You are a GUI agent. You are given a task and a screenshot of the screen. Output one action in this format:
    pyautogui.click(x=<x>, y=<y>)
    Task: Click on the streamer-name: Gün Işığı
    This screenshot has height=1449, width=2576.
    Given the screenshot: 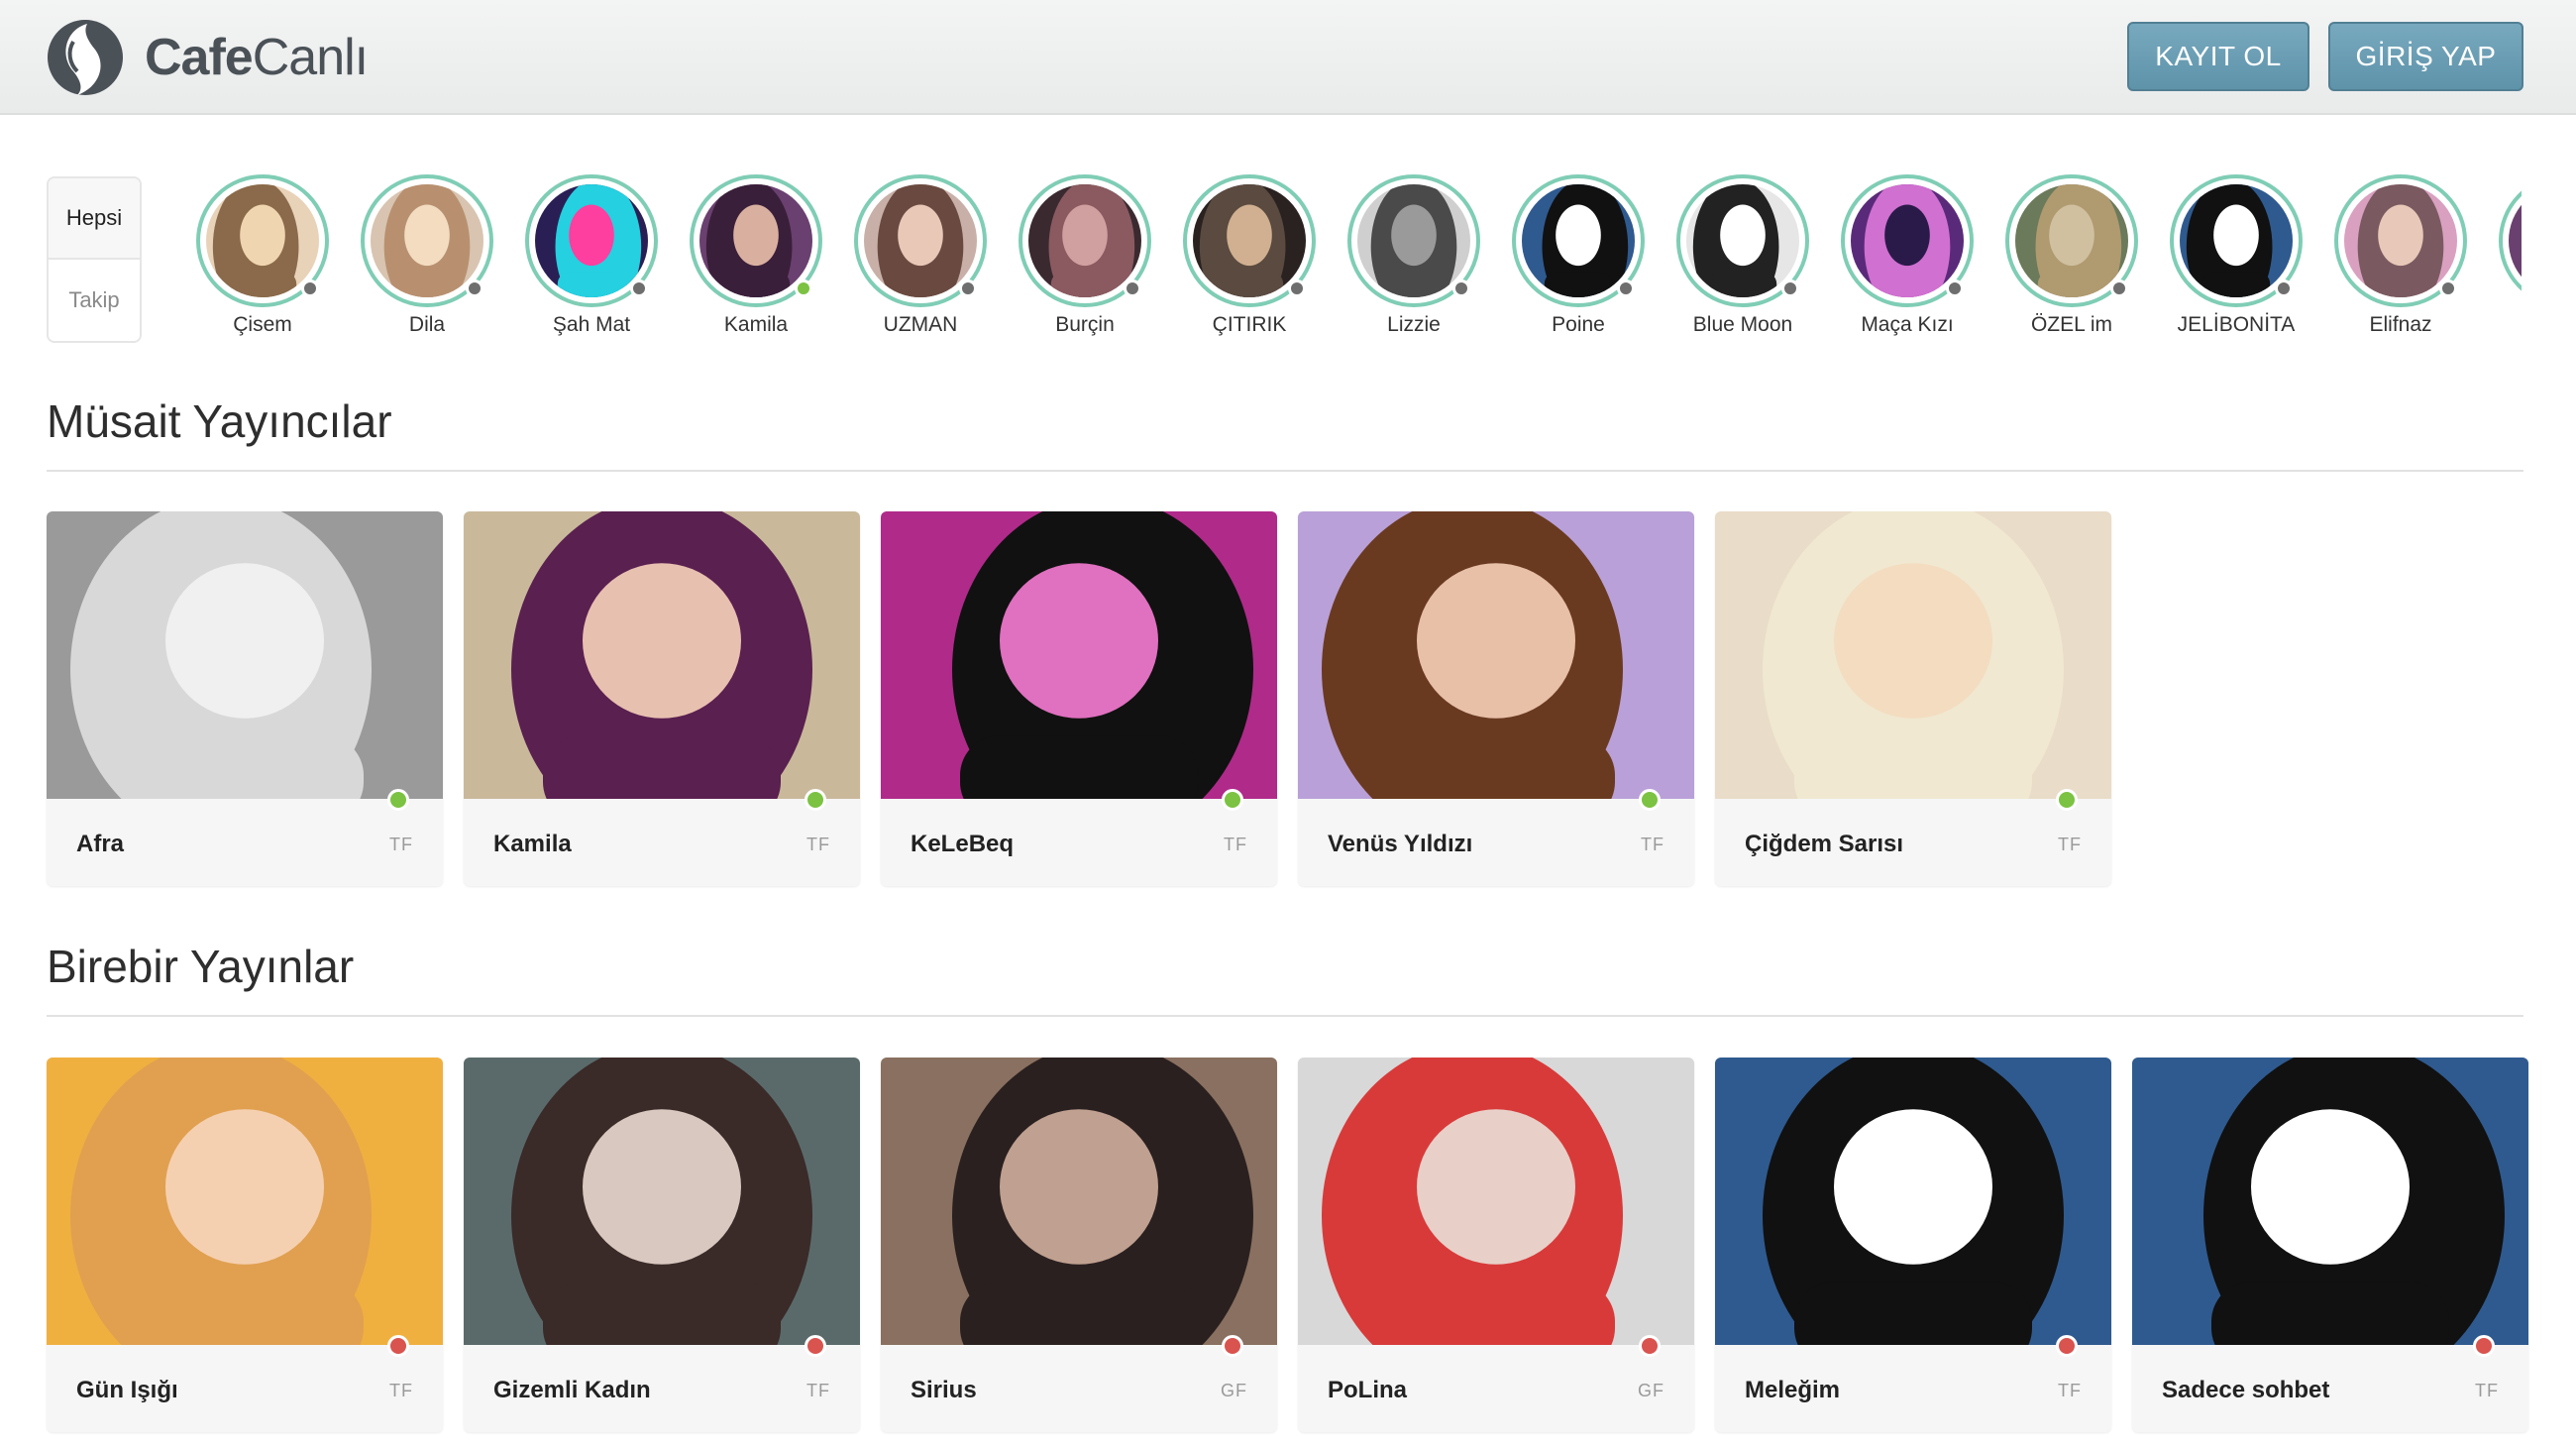 What is the action you would take?
    pyautogui.click(x=127, y=1390)
    